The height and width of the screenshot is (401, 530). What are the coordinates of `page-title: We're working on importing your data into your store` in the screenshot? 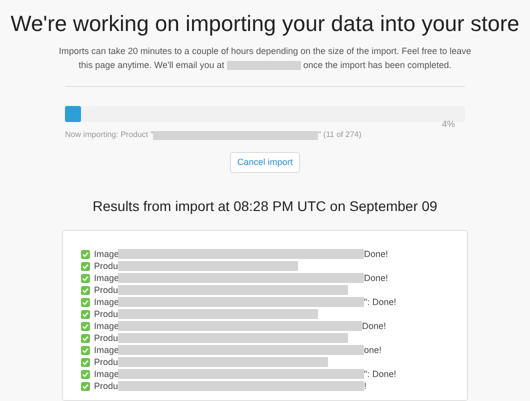 It's located at (265, 24).